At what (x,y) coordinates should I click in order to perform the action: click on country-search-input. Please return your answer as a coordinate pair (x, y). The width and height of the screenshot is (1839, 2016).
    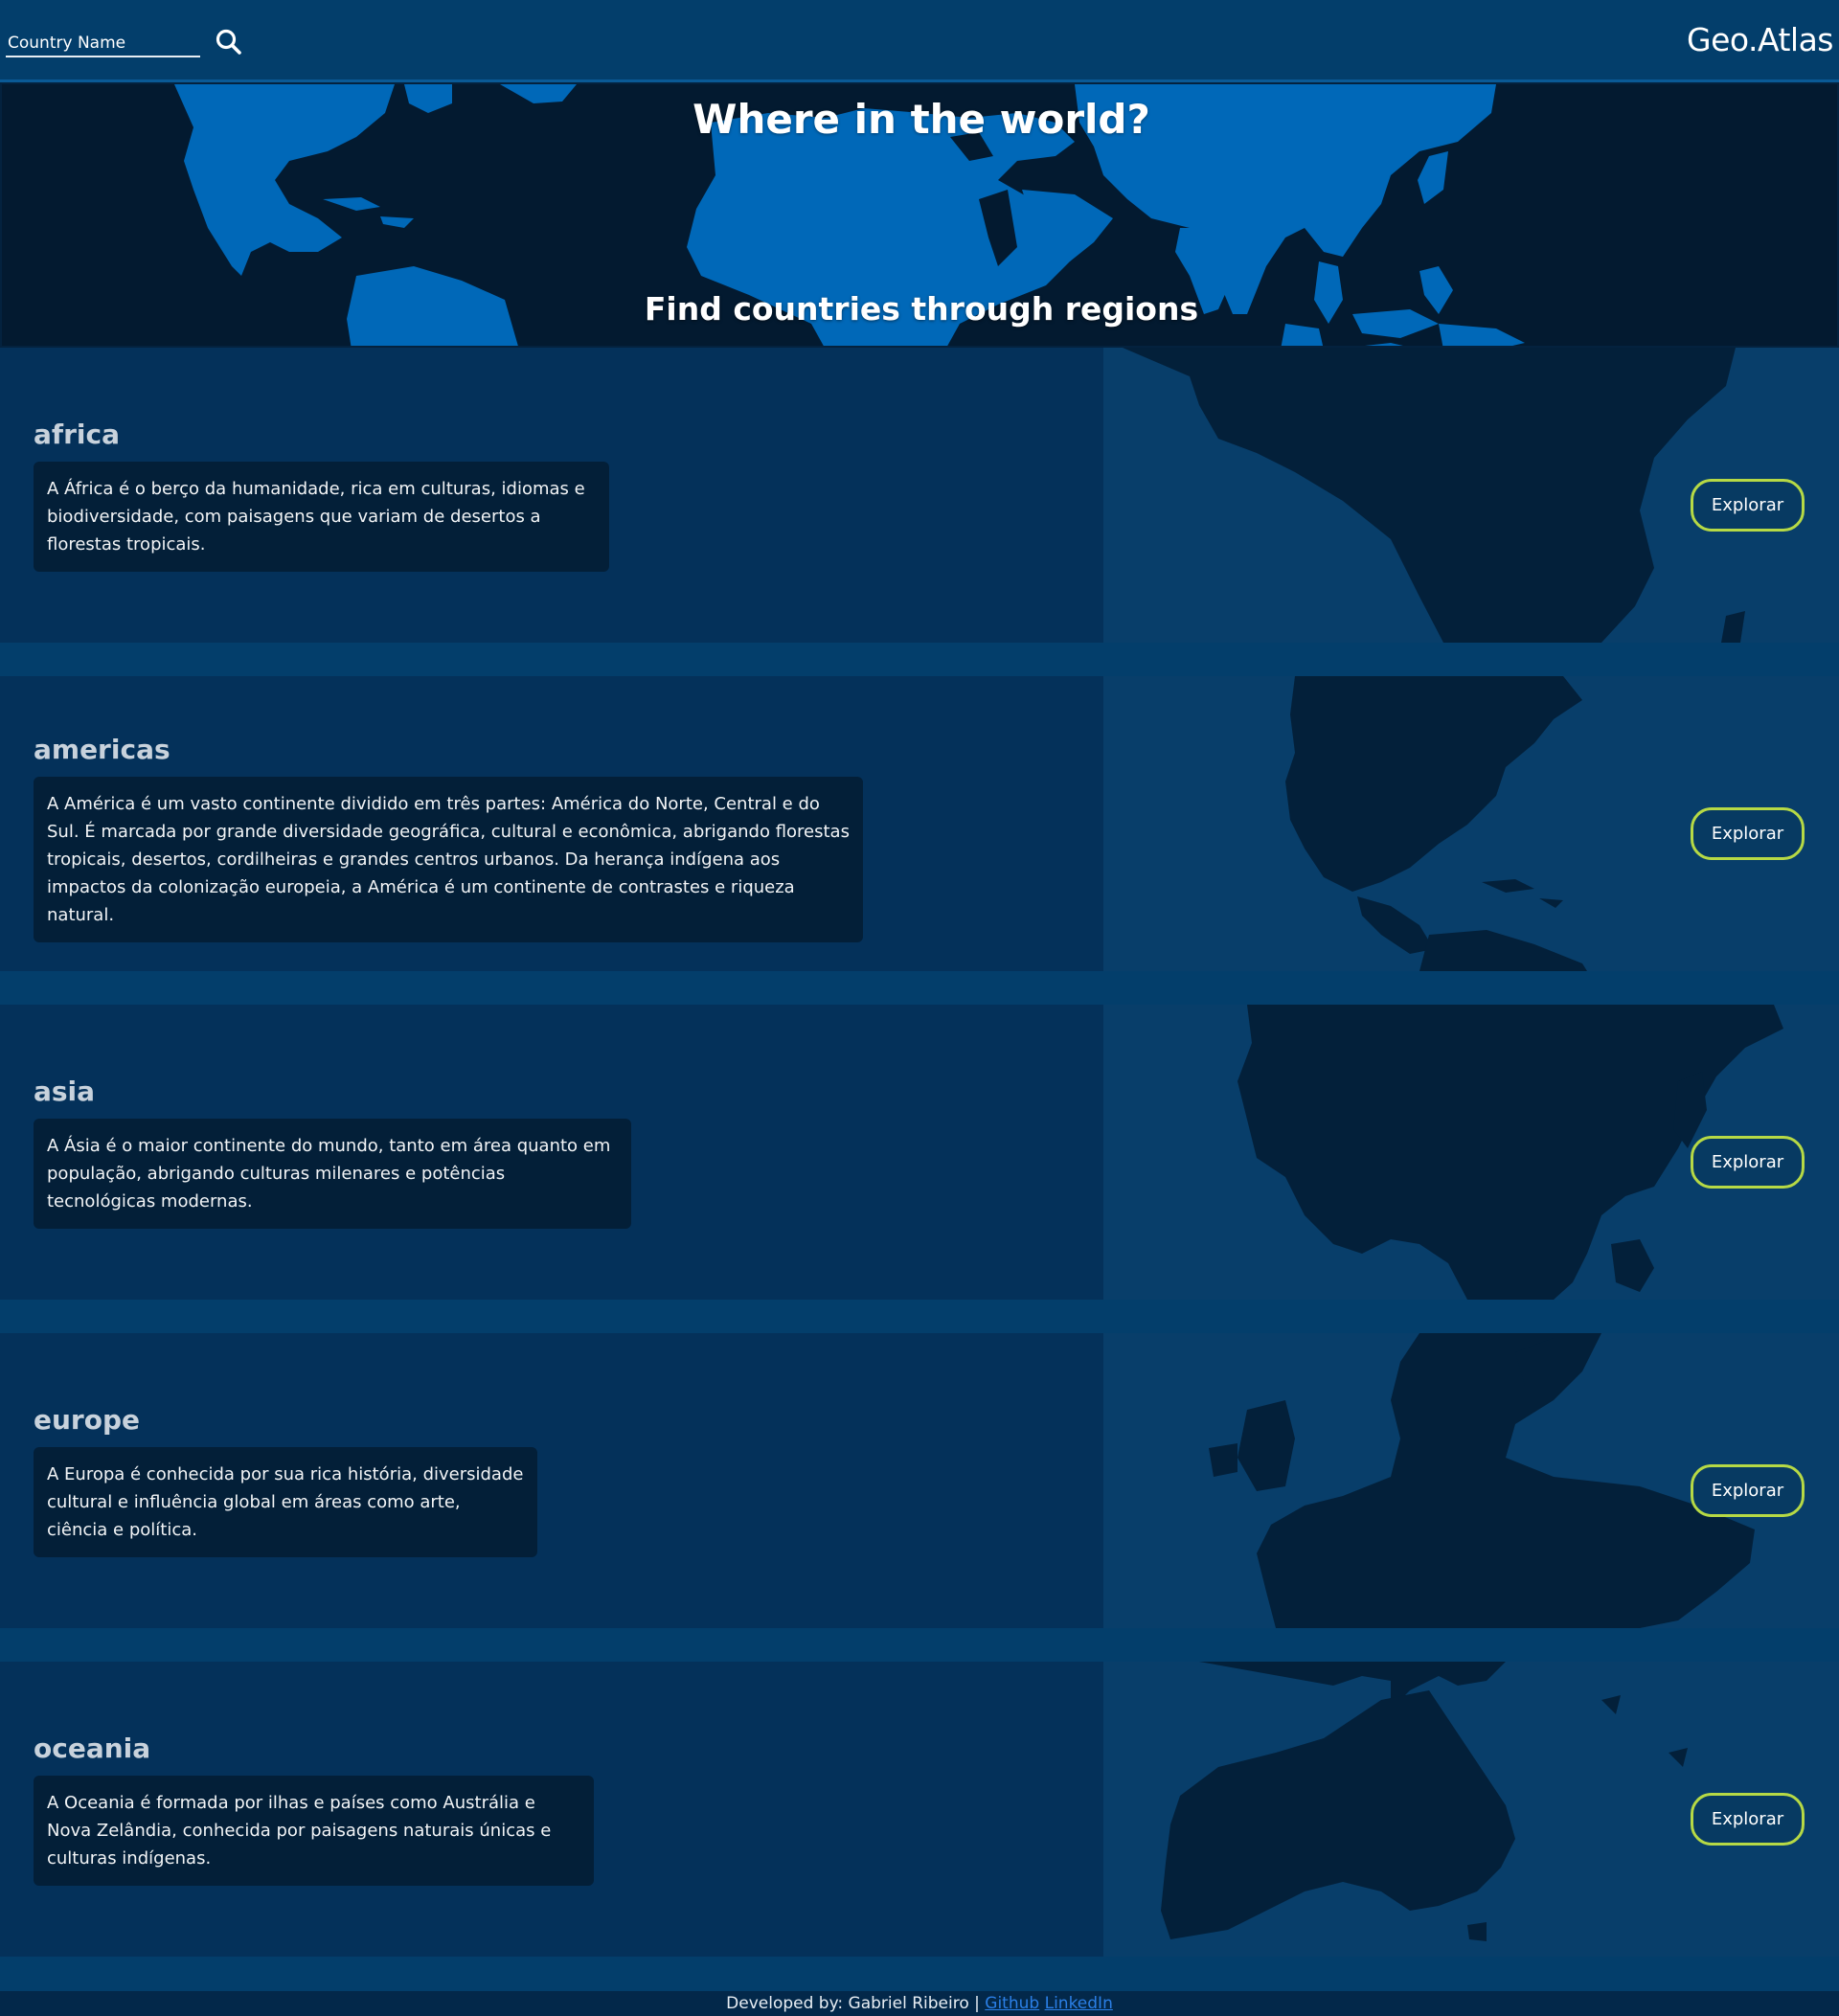
    Looking at the image, I should click on (103, 41).